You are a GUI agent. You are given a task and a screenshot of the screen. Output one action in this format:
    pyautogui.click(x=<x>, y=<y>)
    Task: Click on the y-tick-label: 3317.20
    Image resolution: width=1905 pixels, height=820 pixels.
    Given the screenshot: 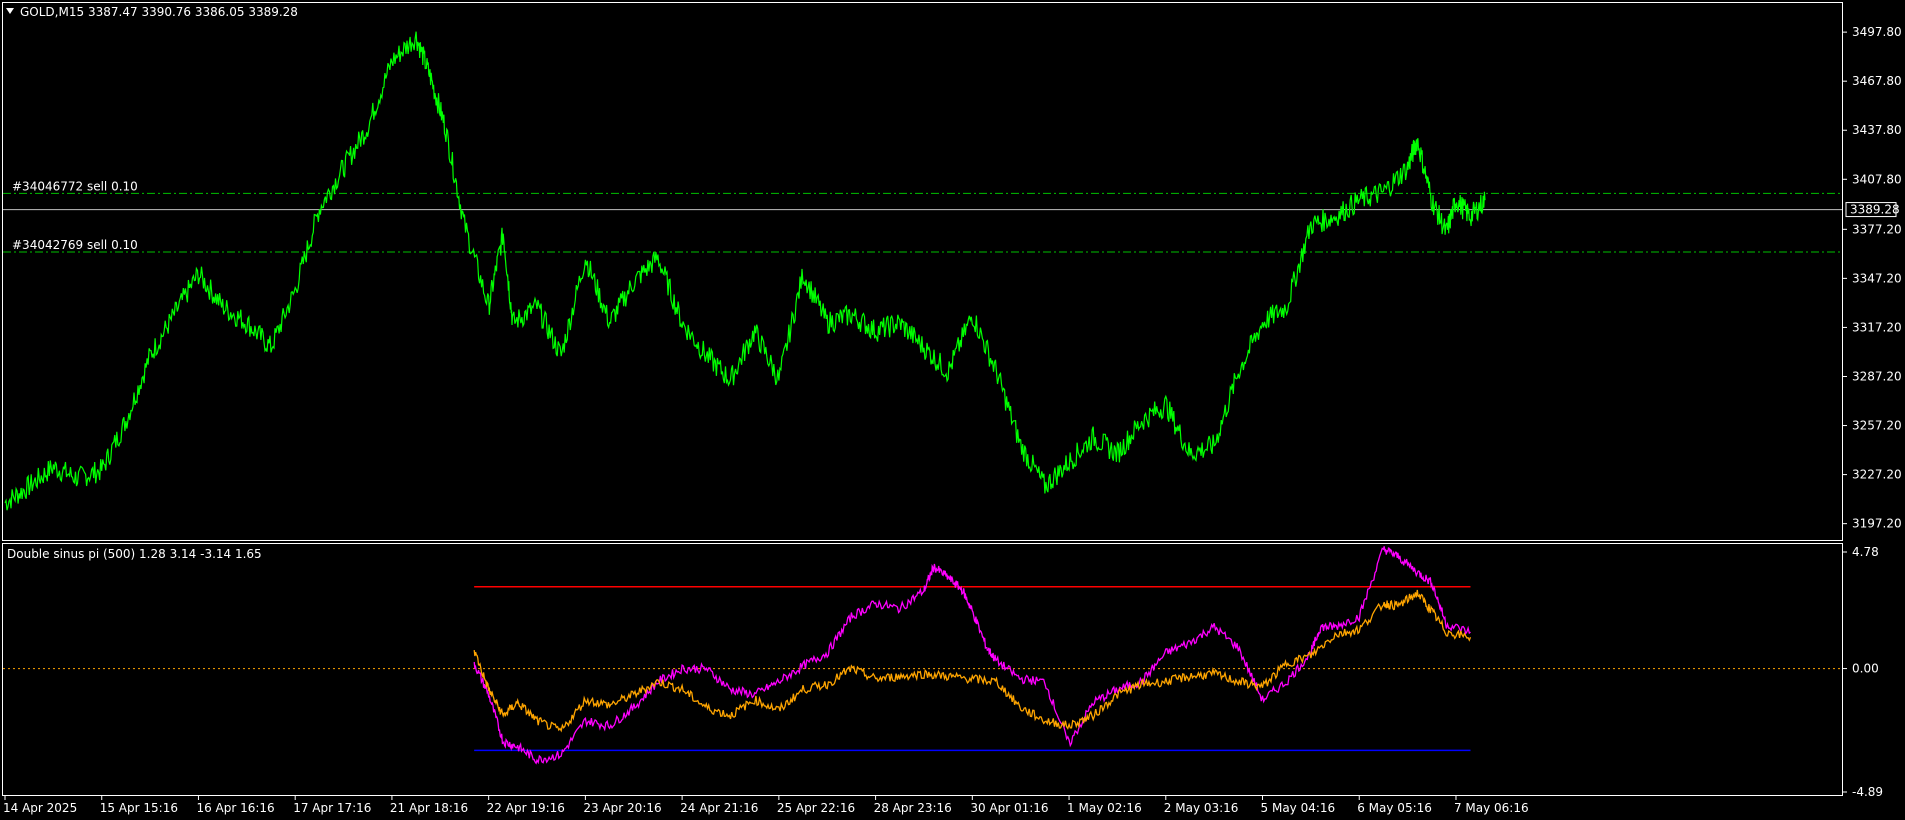 What is the action you would take?
    pyautogui.click(x=1877, y=327)
    